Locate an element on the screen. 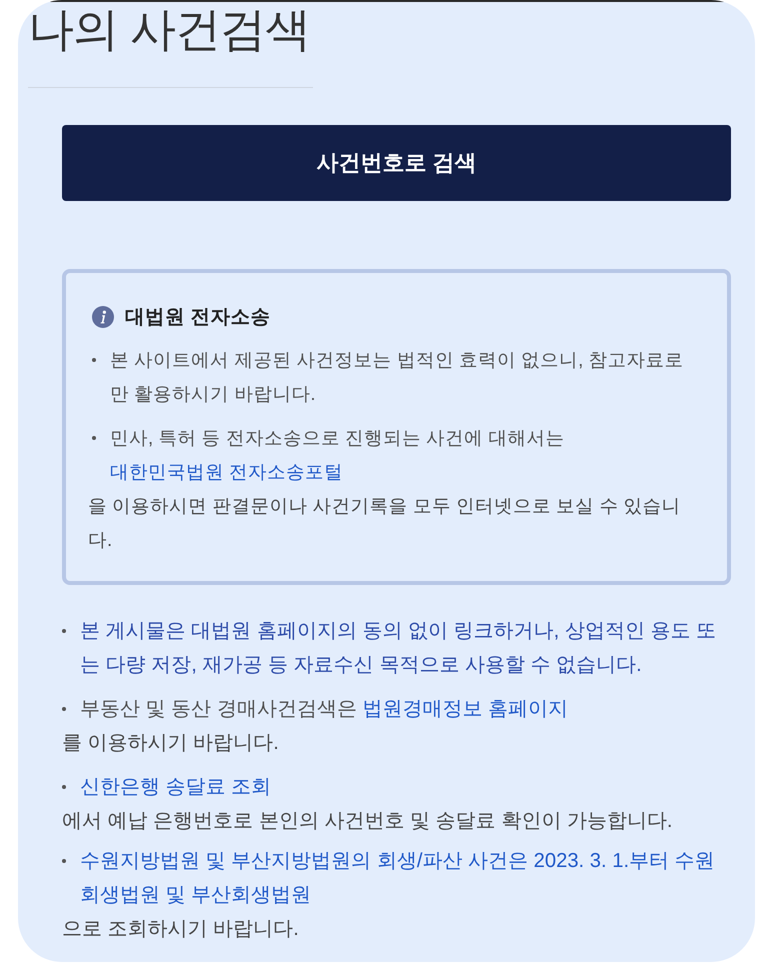  note-text: 부동산 및 동산 경매사건검색은 is located at coordinates (218, 709).